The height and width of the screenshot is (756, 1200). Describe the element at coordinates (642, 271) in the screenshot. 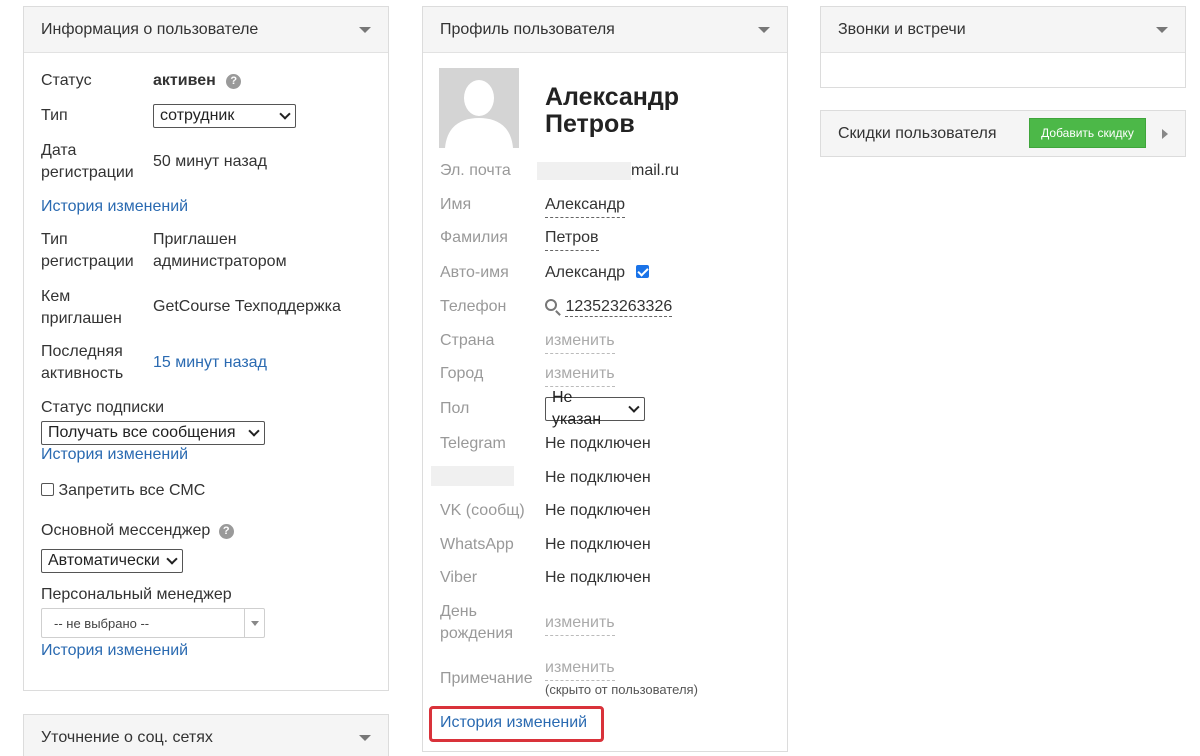

I see `autoname-checkbox` at that location.